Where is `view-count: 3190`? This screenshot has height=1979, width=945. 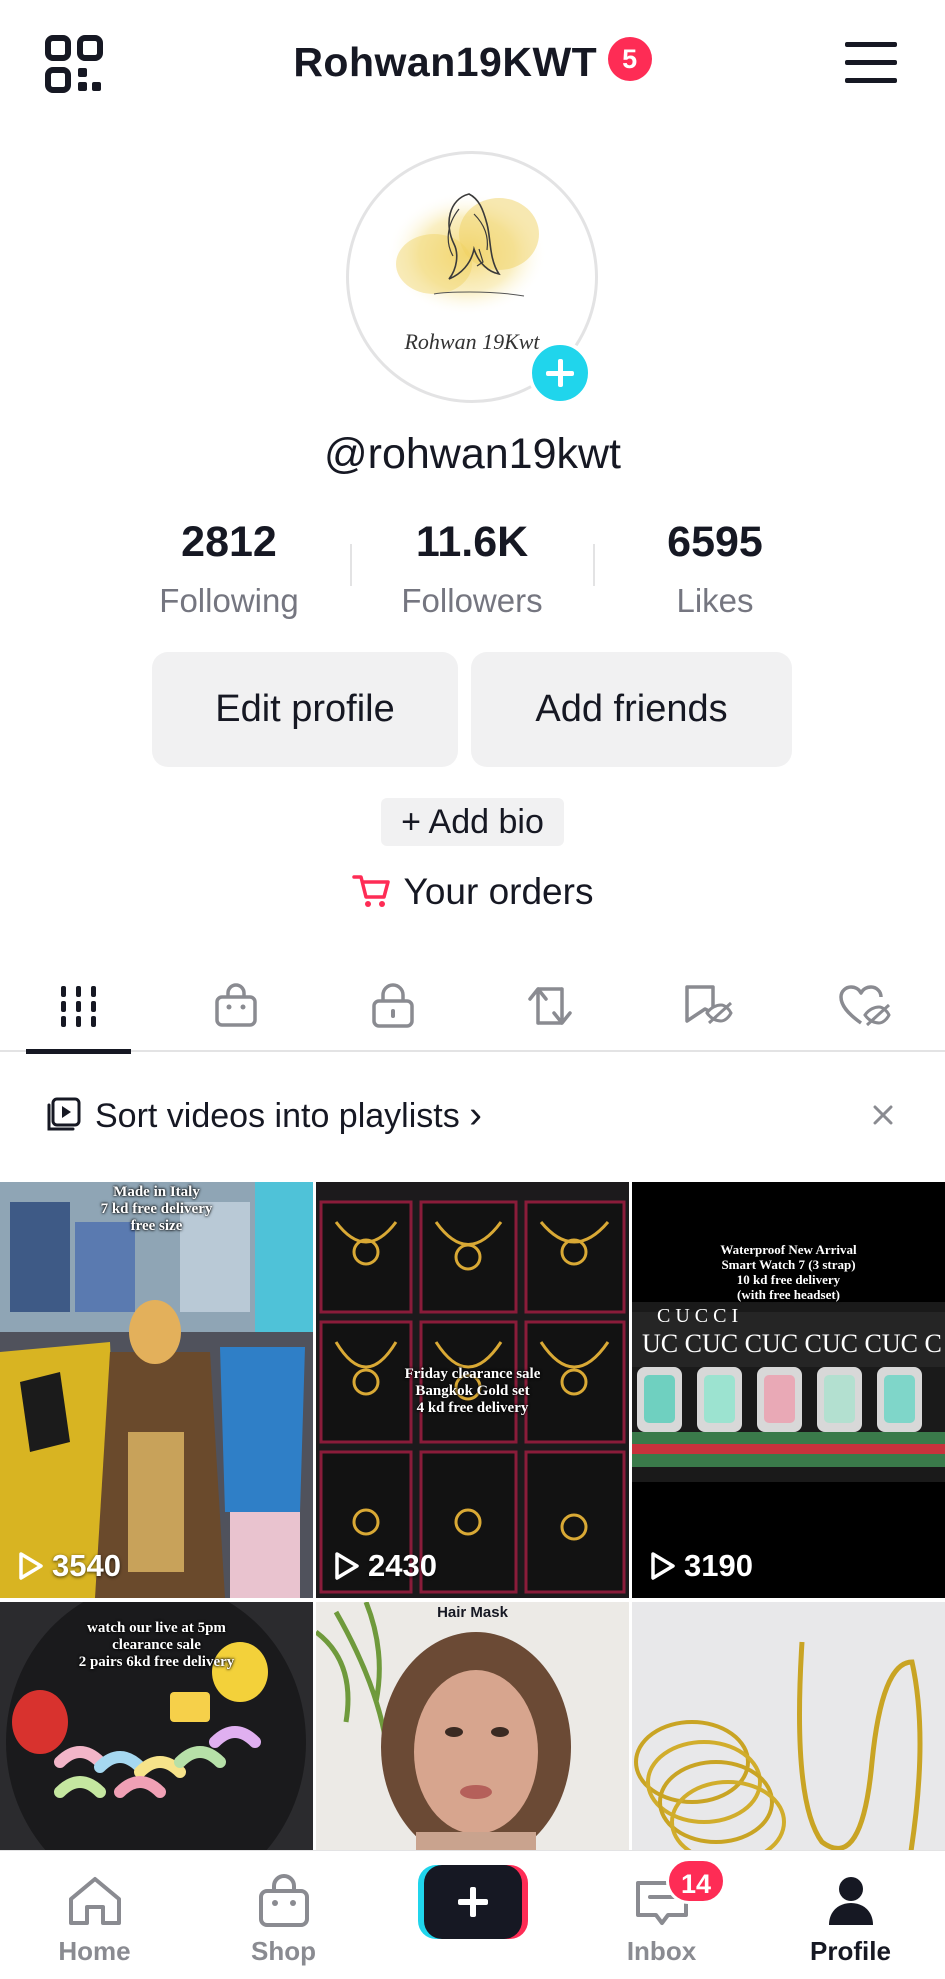
view-count: 3190 is located at coordinates (701, 1566).